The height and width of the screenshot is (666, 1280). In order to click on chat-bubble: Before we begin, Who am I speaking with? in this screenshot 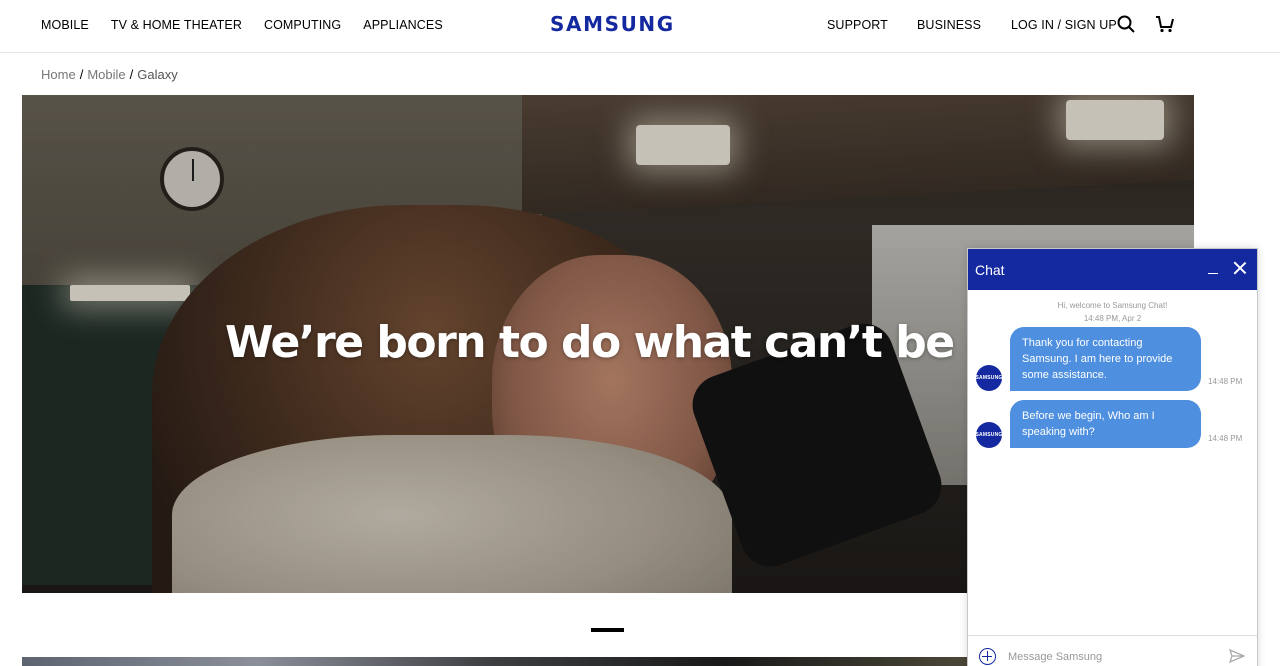, I will do `click(1105, 424)`.